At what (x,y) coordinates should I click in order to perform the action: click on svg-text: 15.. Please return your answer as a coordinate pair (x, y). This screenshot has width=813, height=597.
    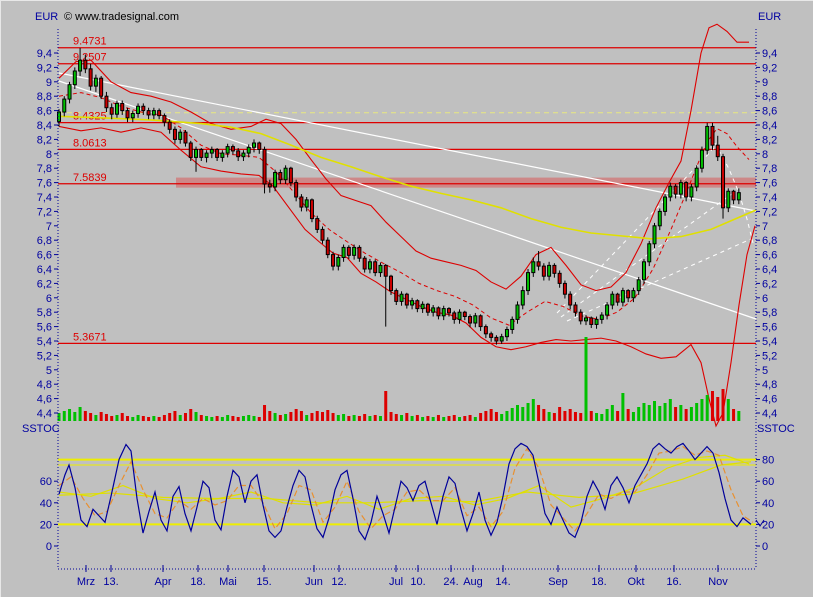
    Looking at the image, I should click on (263, 582).